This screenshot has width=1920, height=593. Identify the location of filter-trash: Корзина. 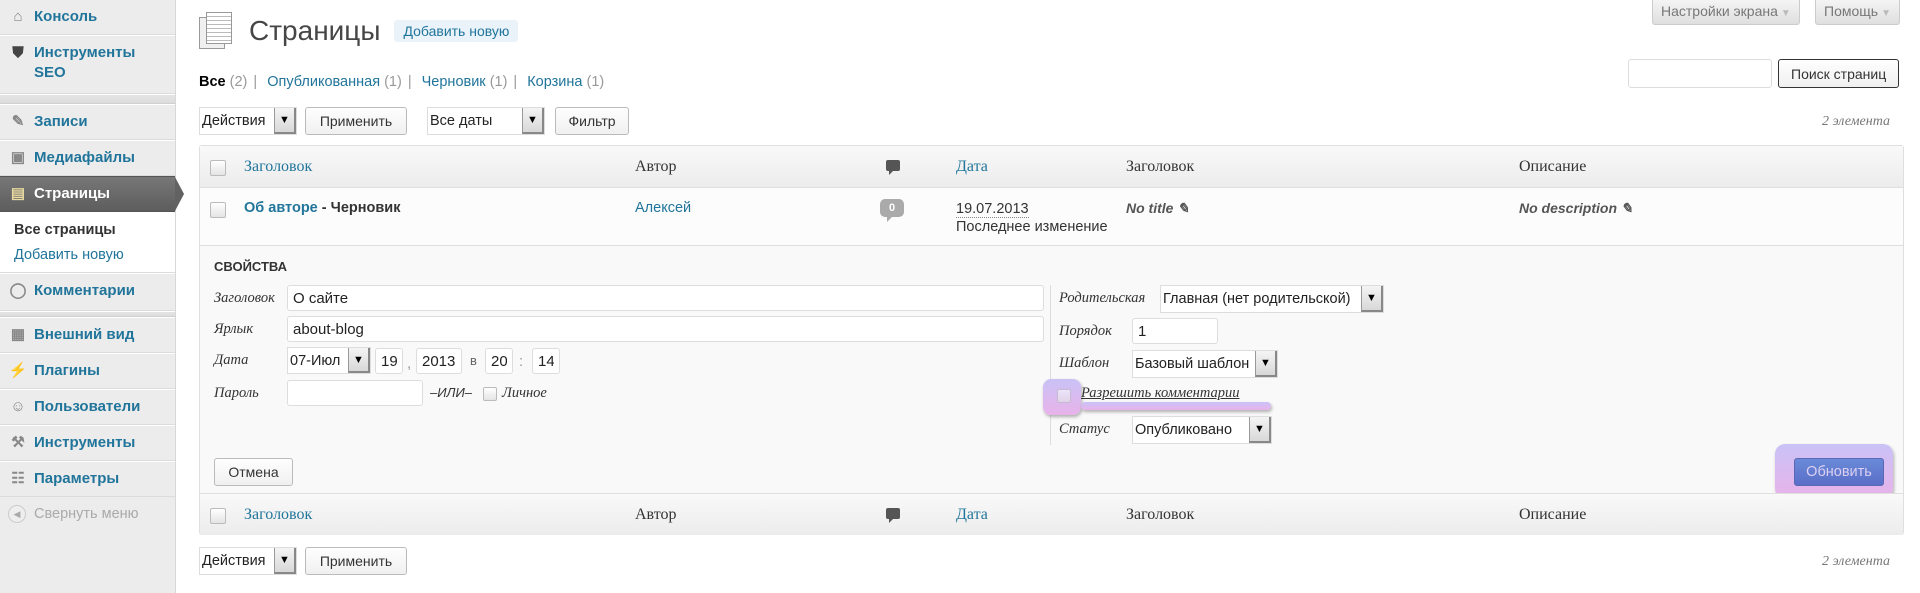
(554, 82).